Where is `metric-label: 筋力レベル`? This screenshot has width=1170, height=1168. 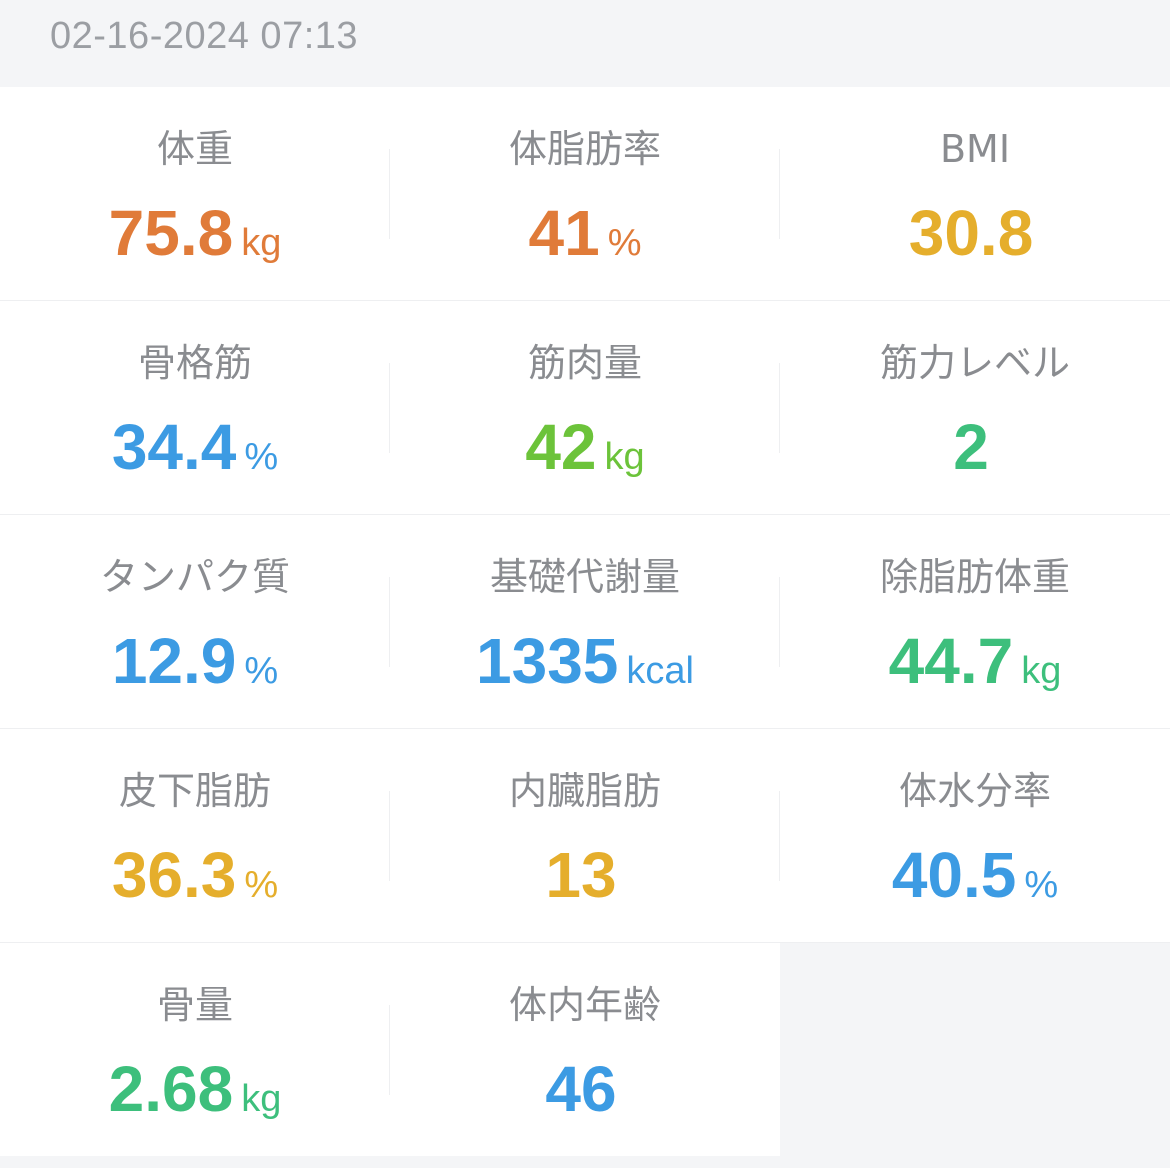 metric-label: 筋力レベル is located at coordinates (974, 363).